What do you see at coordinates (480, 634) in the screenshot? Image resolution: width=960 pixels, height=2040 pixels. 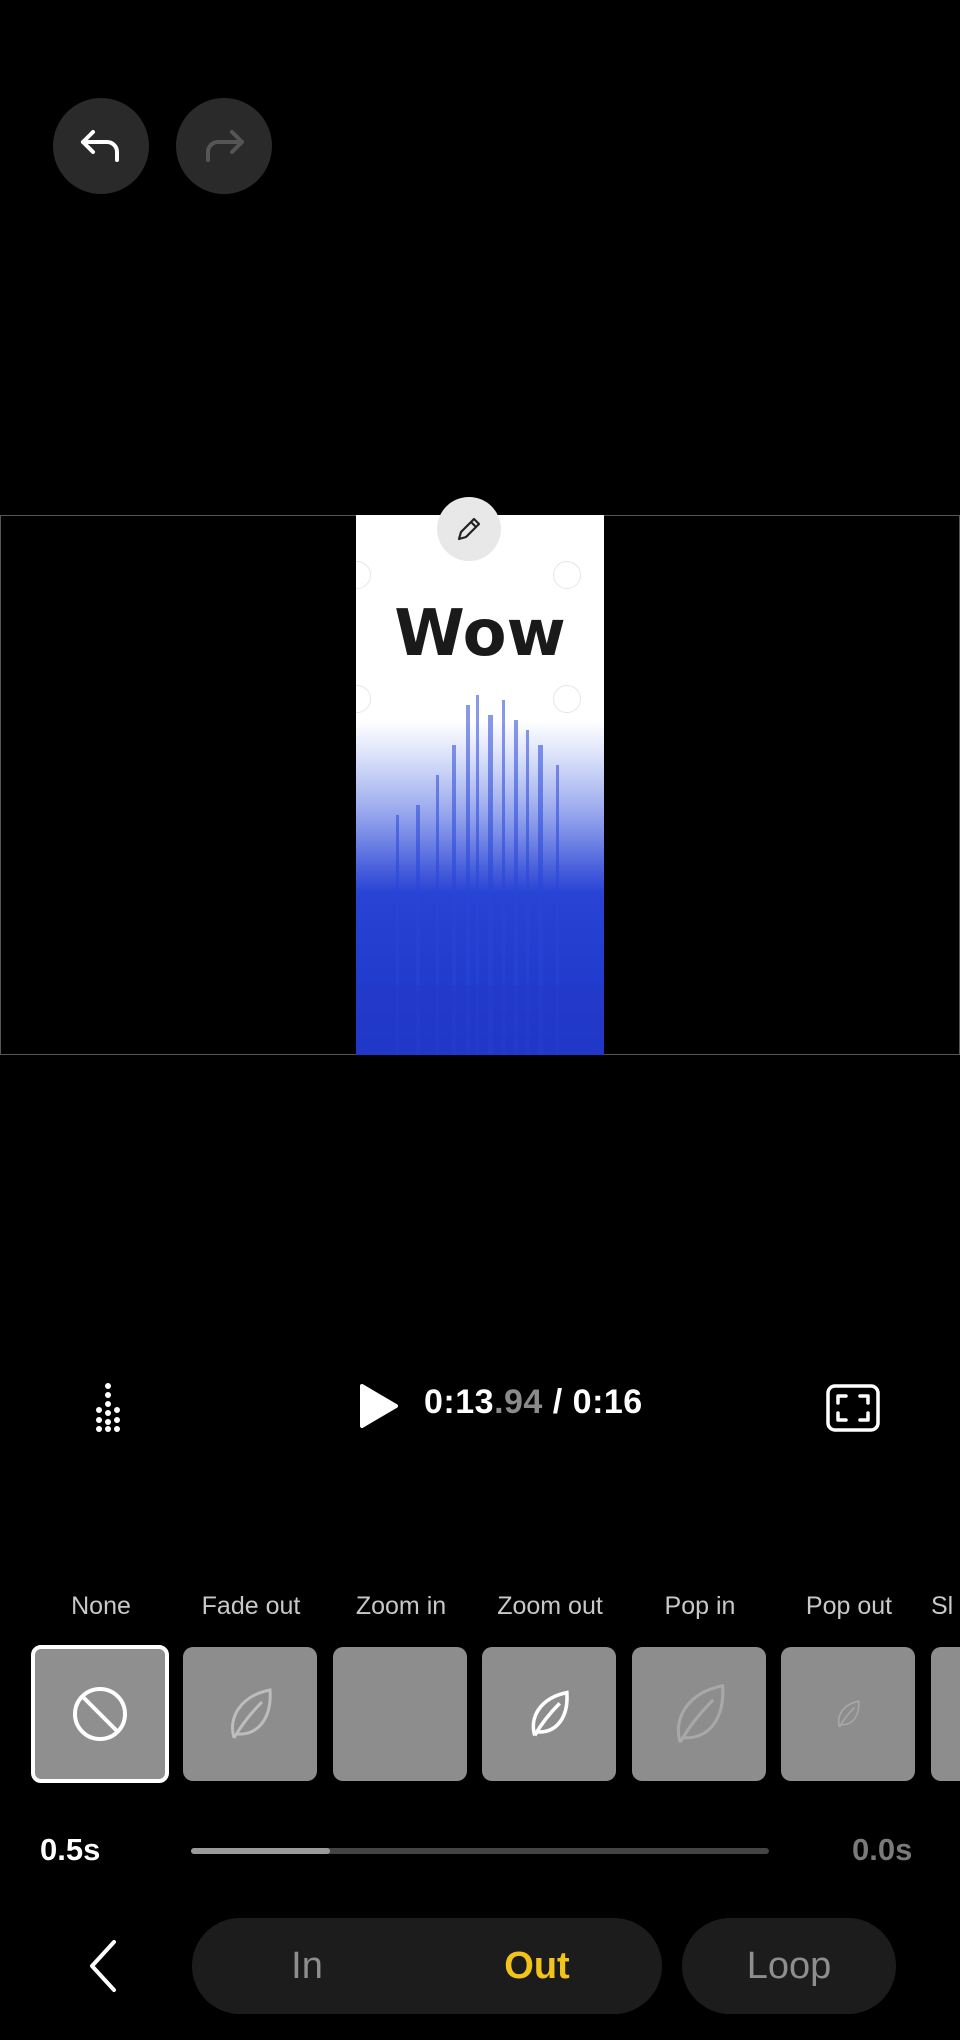 I see `clip-text-overlay: Wow` at bounding box center [480, 634].